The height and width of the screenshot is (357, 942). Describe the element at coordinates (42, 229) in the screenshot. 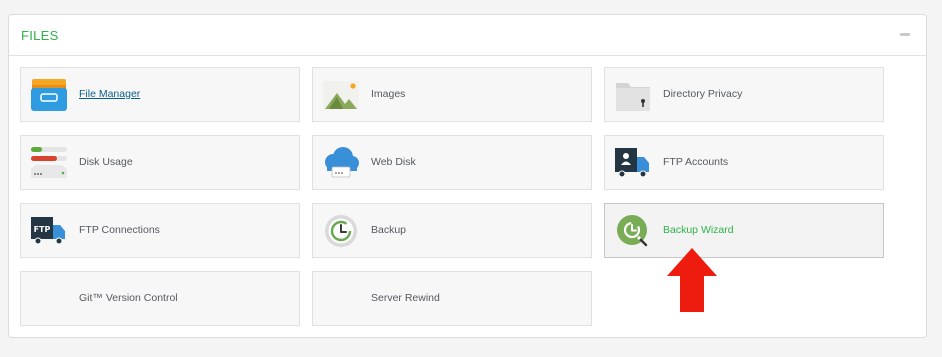

I see `ftp-icon-text: FTP` at that location.